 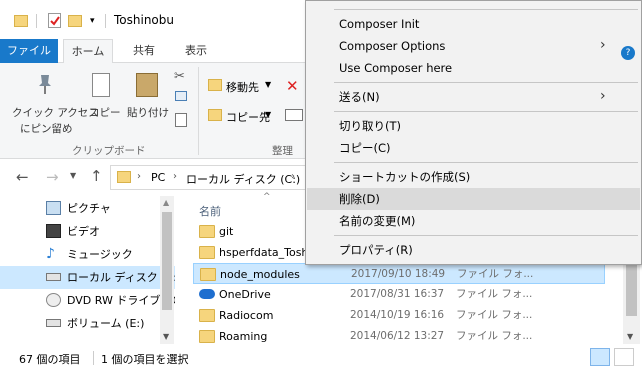 What do you see at coordinates (215, 85) in the screenshot?
I see `move-to-icon` at bounding box center [215, 85].